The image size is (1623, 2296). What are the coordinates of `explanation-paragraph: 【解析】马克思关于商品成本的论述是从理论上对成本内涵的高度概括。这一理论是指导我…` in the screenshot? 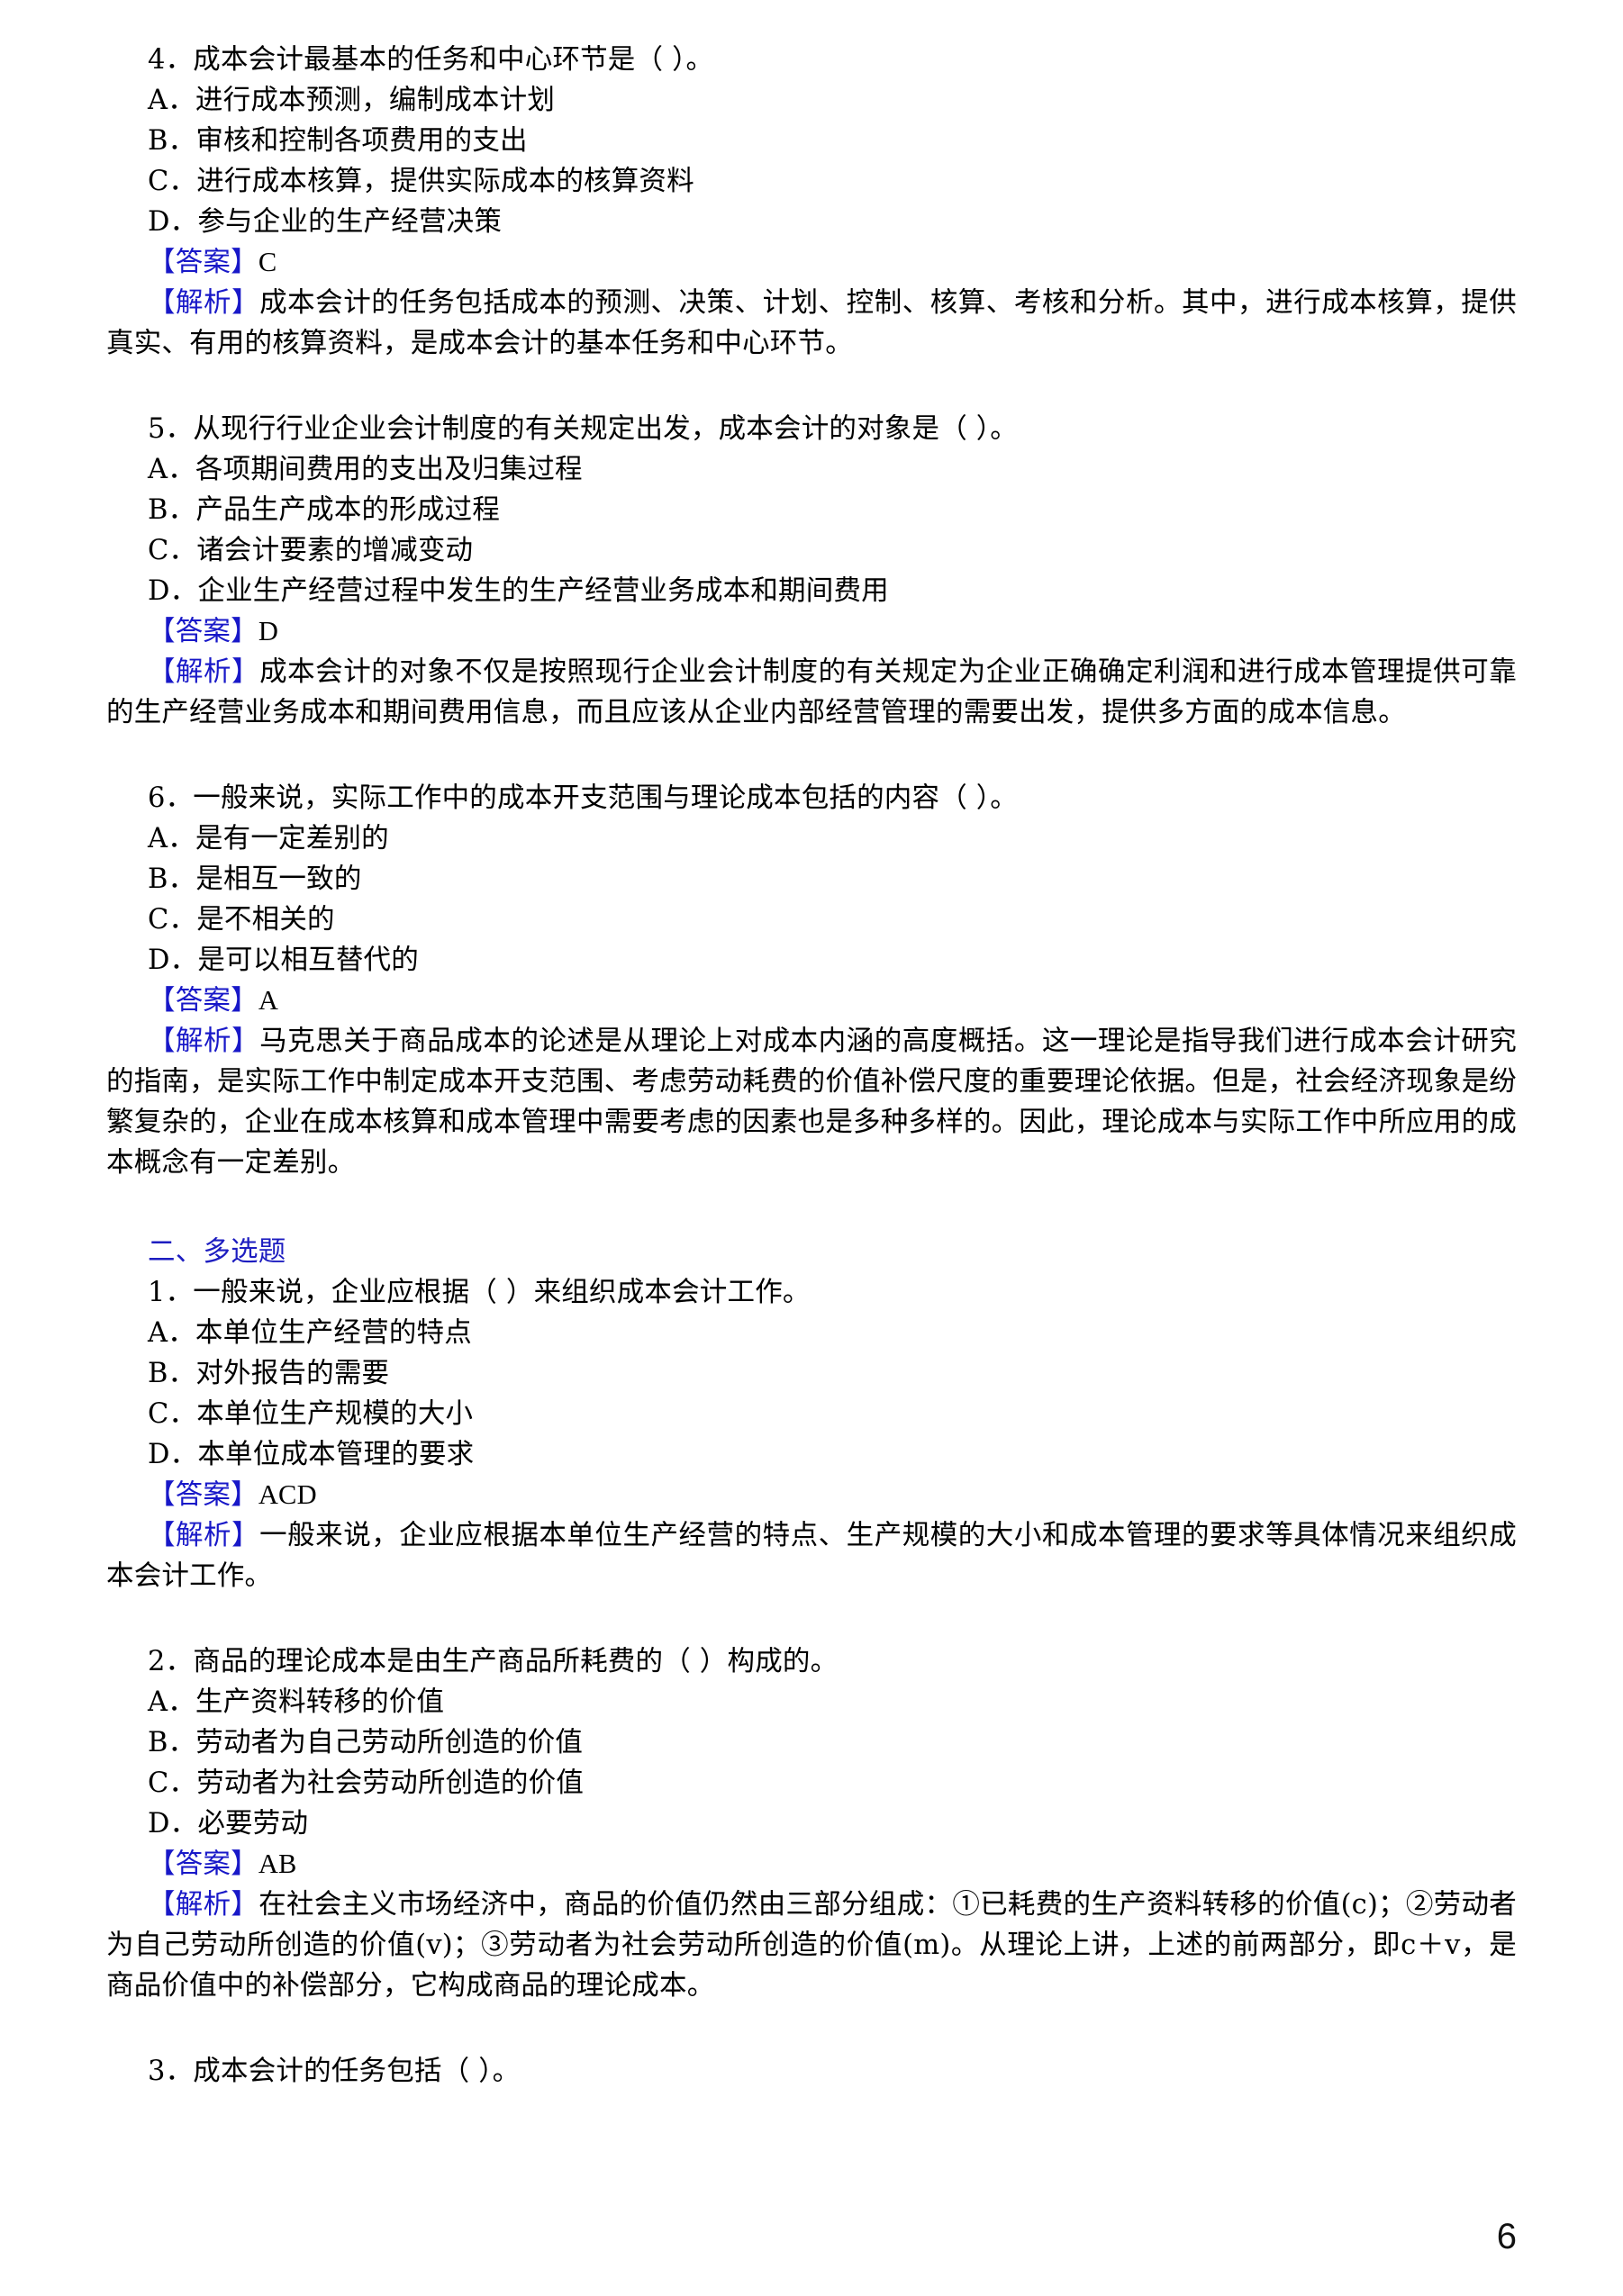 It's located at (811, 1102).